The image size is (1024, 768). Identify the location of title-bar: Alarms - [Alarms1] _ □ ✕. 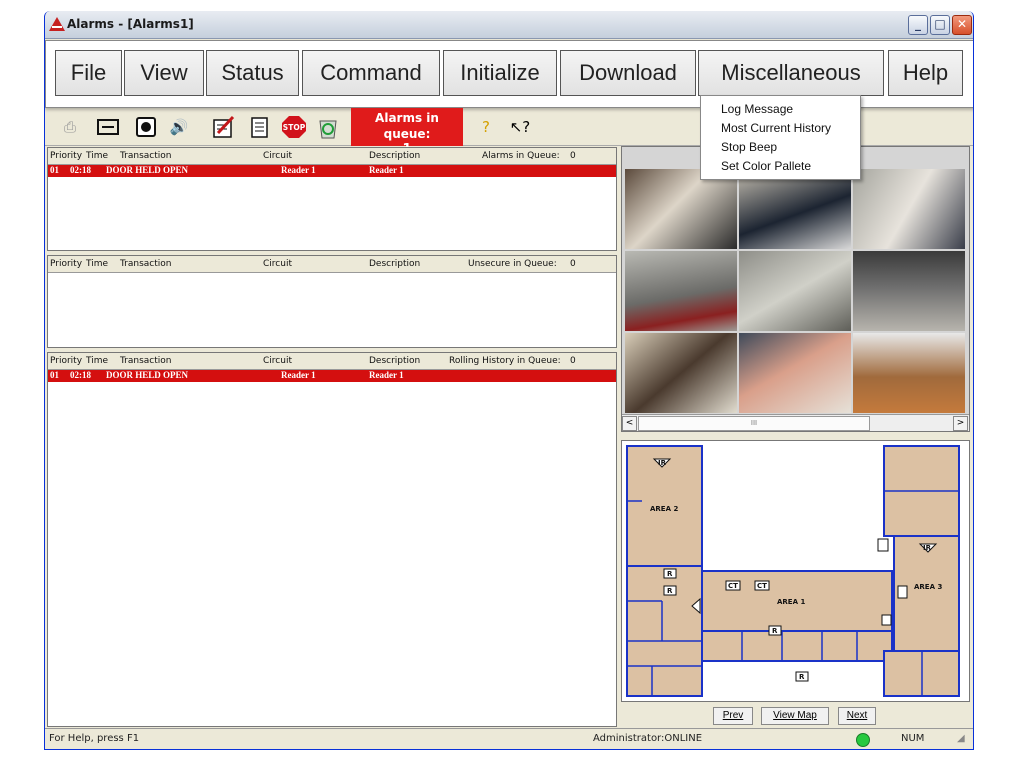
(509, 25).